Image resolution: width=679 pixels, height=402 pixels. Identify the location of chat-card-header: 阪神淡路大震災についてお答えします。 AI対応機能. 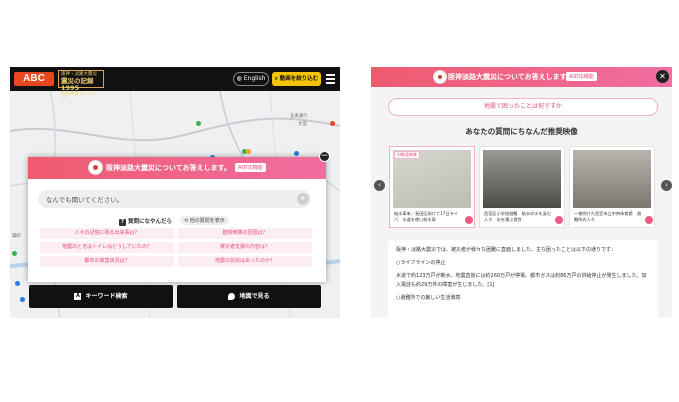
(177, 168).